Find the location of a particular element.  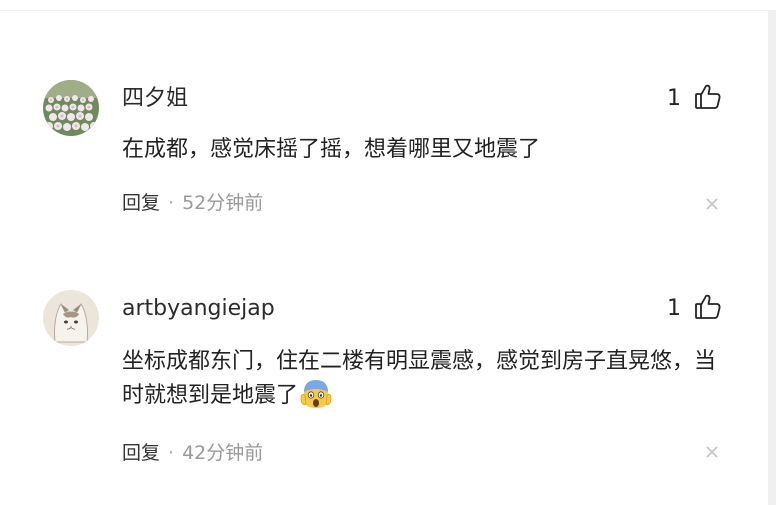

flower-field-avatar-icon is located at coordinates (71, 108).